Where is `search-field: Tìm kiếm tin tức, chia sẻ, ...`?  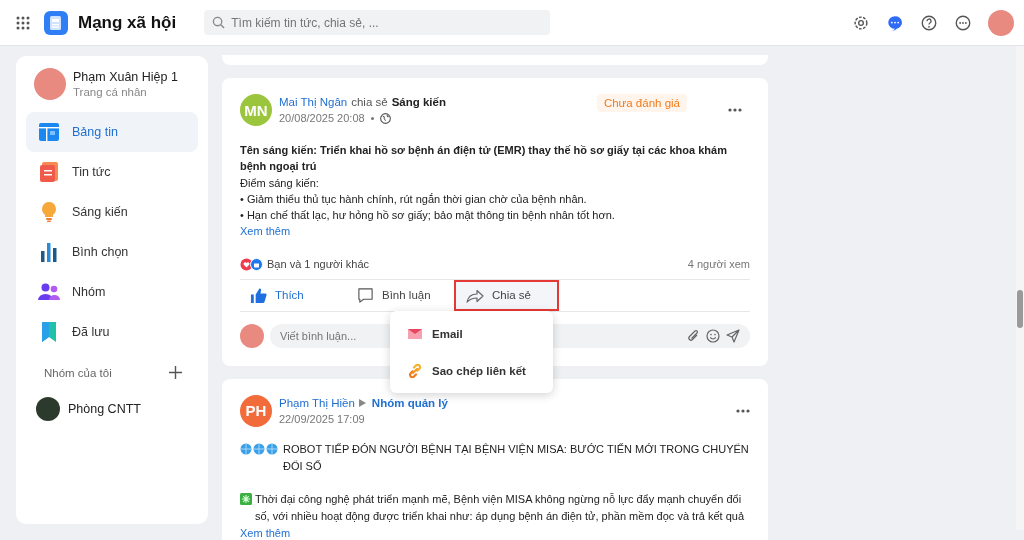 search-field: Tìm kiếm tin tức, chia sẻ, ... is located at coordinates (377, 22).